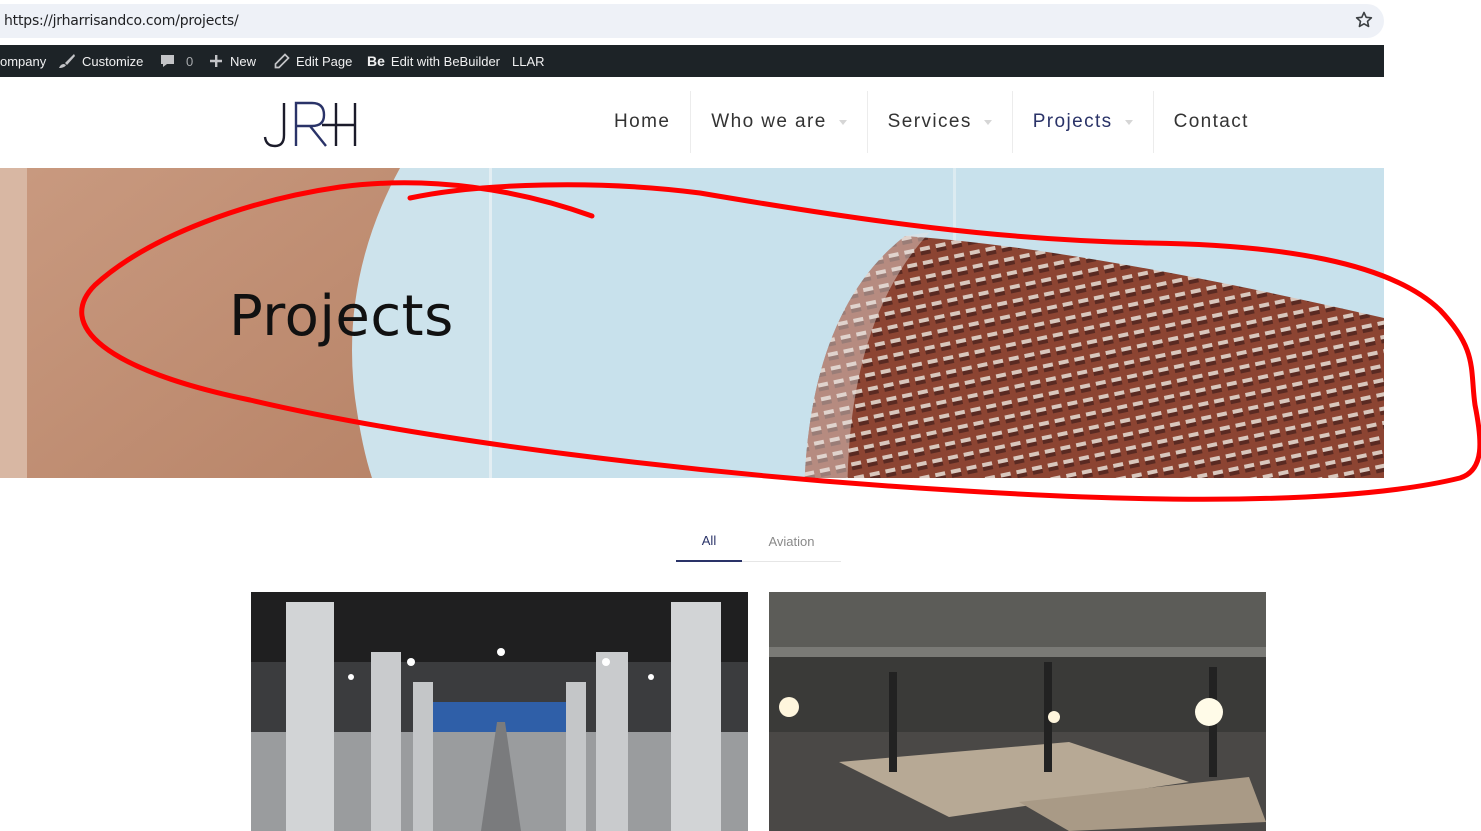 Image resolution: width=1481 pixels, height=831 pixels. Describe the element at coordinates (769, 121) in the screenshot. I see `nav-who-we-are-label: Who we are` at that location.